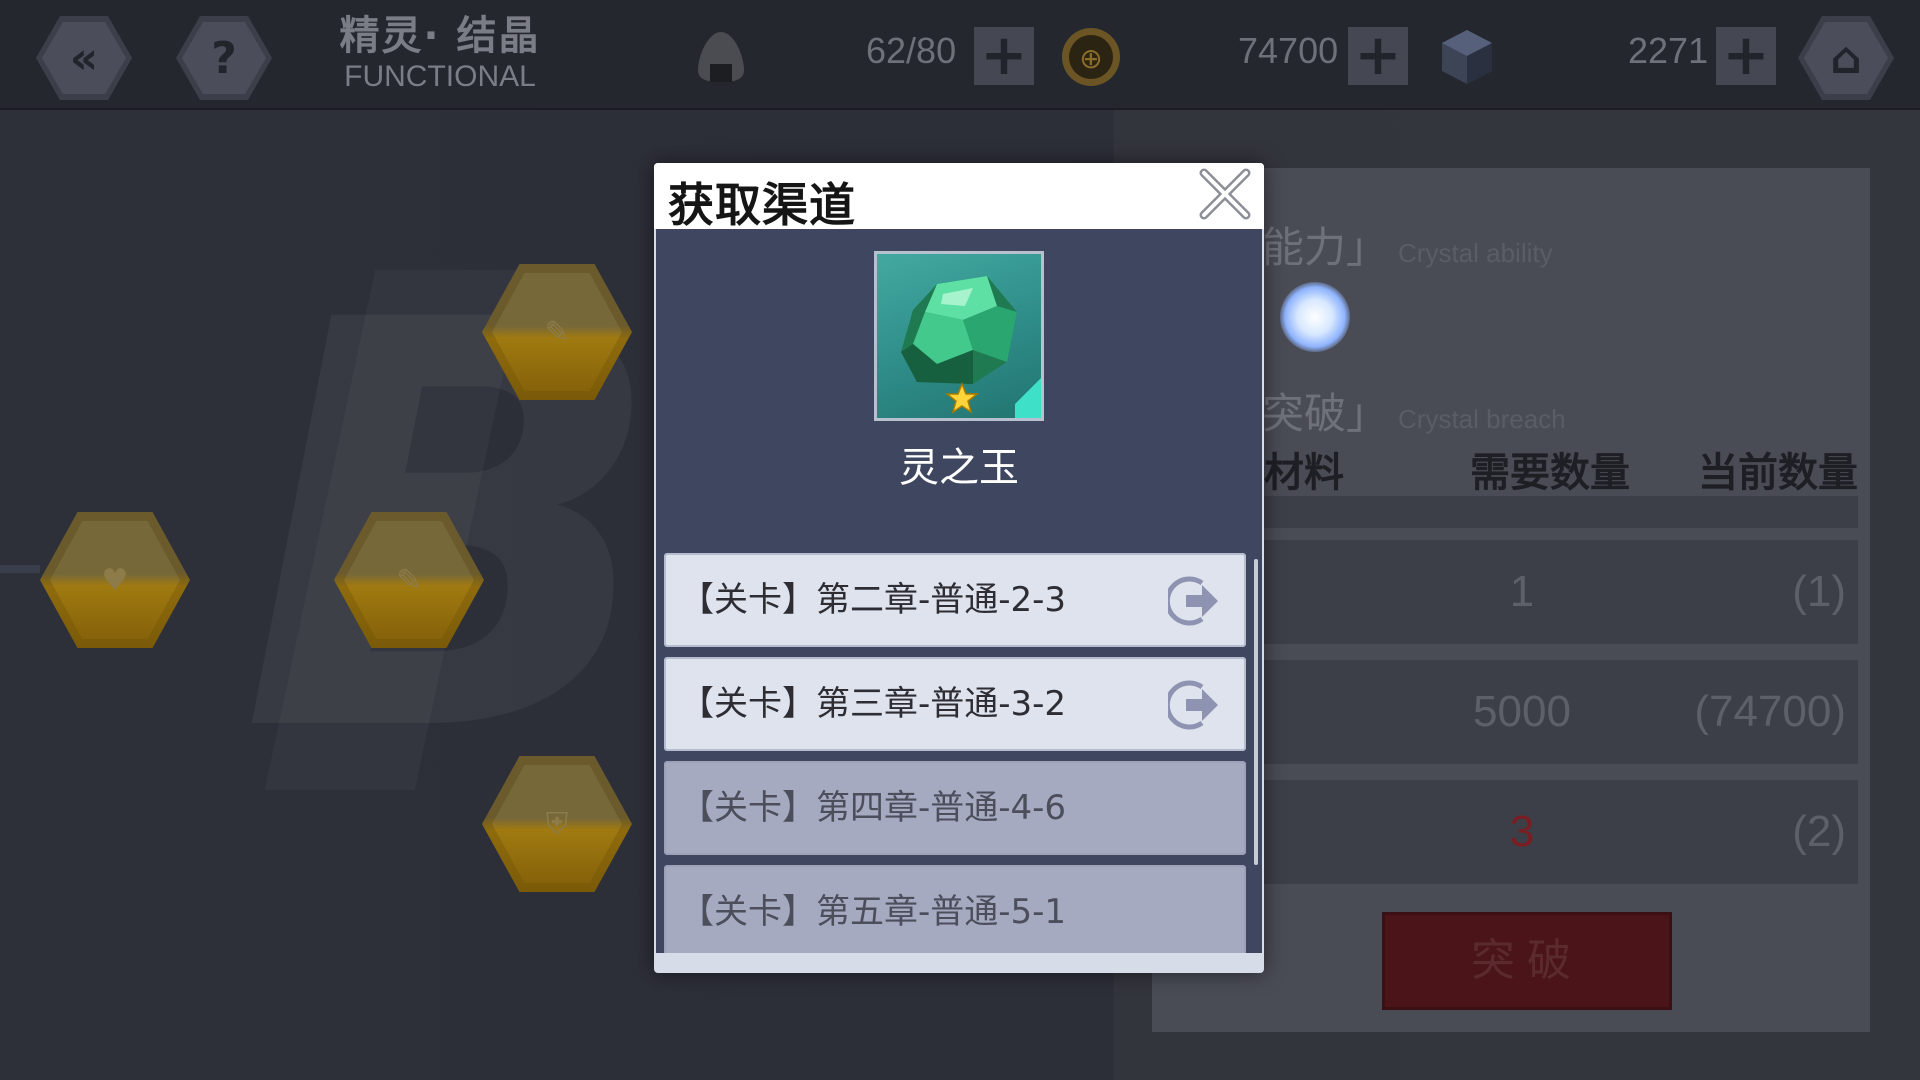  I want to click on source-row-locked: 【关卡】第四章-普通-4-6, so click(955, 808).